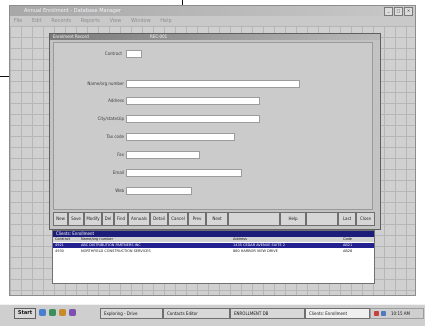 This screenshot has width=425, height=326. I want to click on form-title-id: REC-001, so click(159, 36).